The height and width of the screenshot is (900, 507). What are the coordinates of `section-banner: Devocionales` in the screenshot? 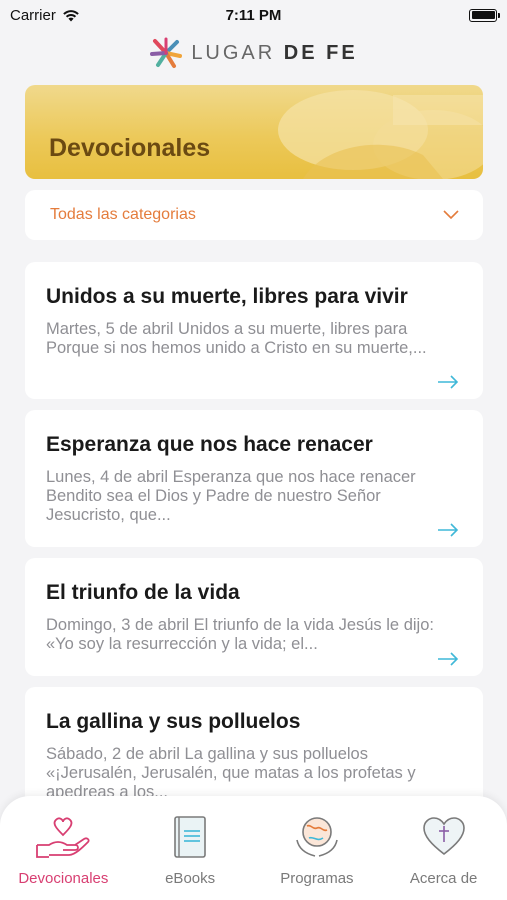 It's located at (254, 132).